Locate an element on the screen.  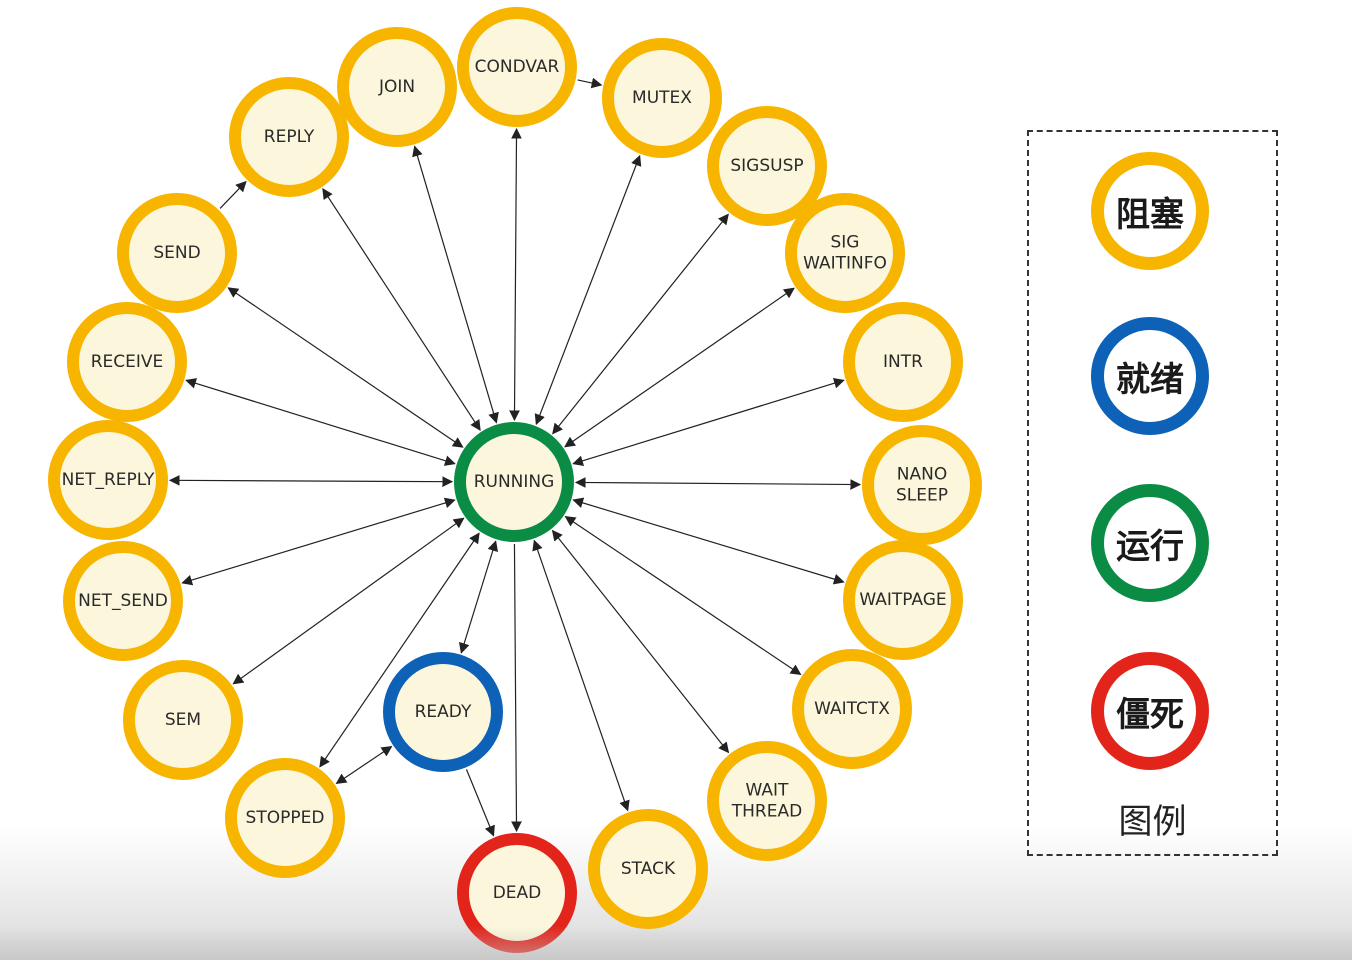
edge-condvar-to-mutex is located at coordinates (590, 83).